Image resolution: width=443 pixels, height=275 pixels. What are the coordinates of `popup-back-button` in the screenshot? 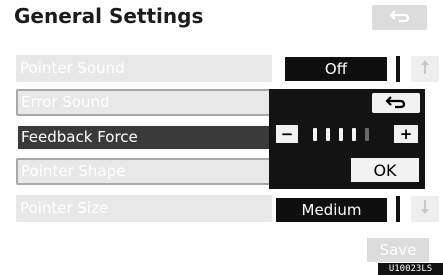 It's located at (396, 103).